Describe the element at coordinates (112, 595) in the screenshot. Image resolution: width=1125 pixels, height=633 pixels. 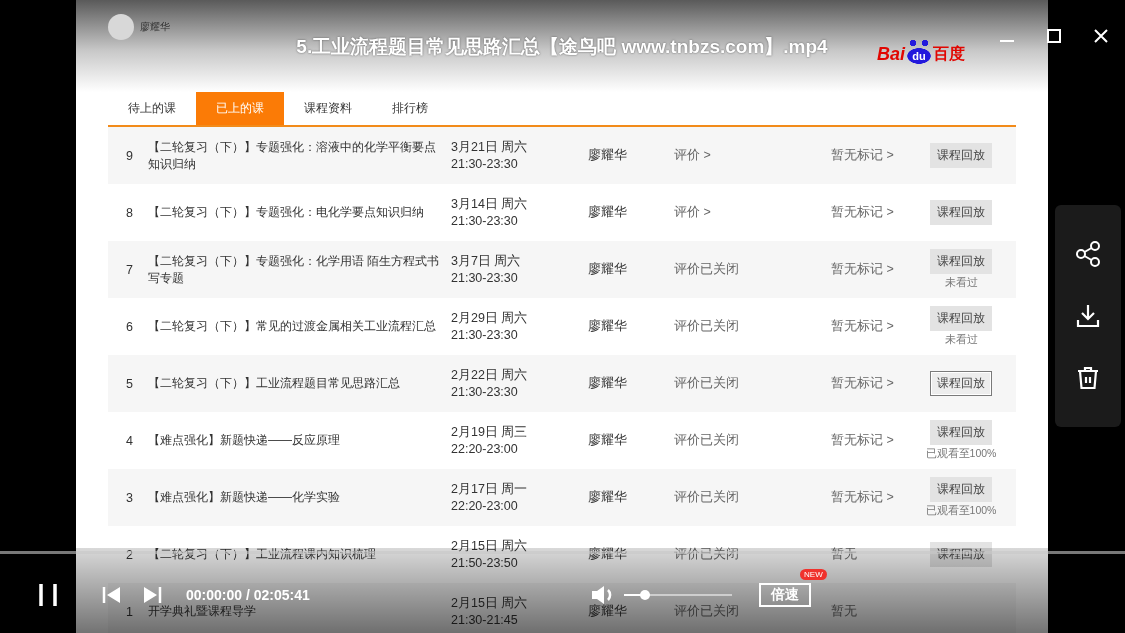
I see `previous-icon` at that location.